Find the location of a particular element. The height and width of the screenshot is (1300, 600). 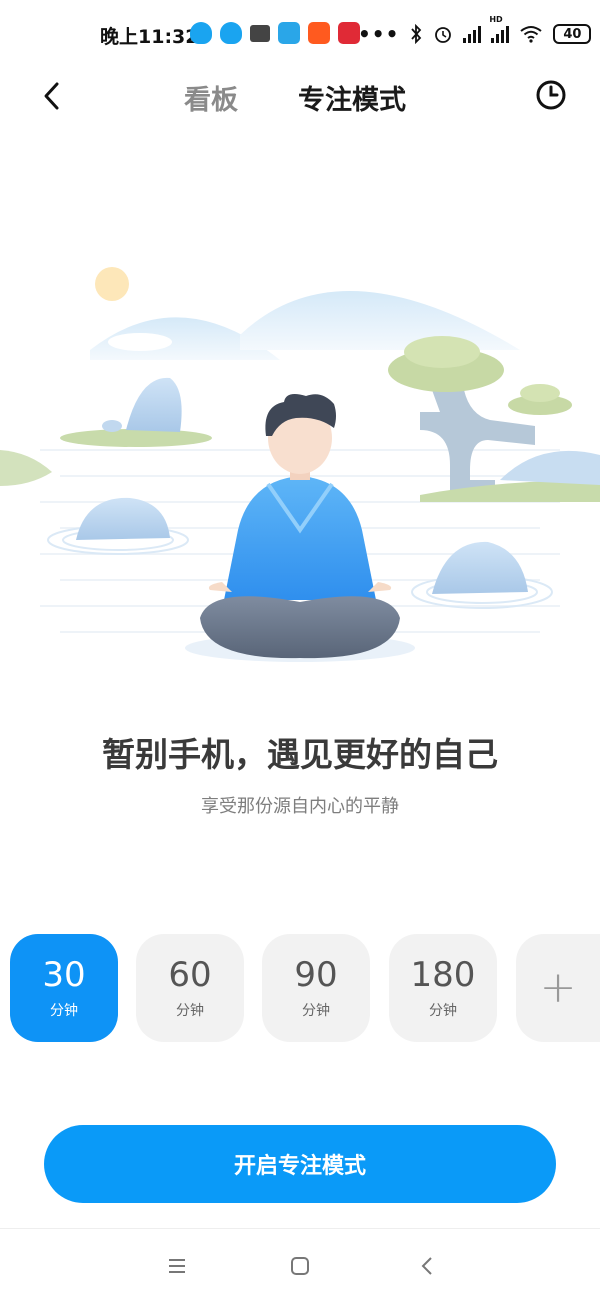

option-value: 90 is located at coordinates (316, 975).